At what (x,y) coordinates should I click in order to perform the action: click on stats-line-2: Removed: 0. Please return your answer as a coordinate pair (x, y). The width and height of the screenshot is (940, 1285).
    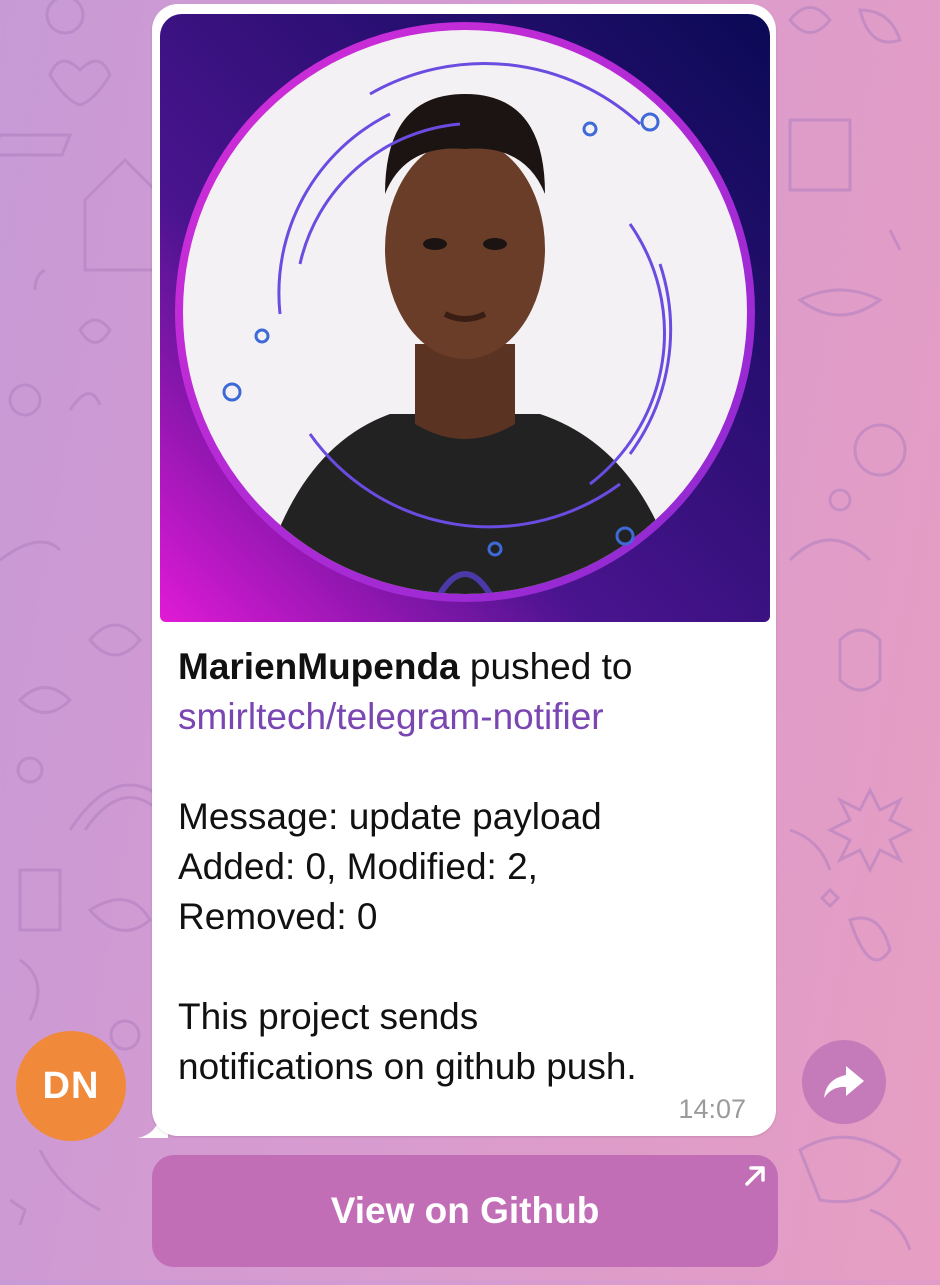
    Looking at the image, I should click on (278, 916).